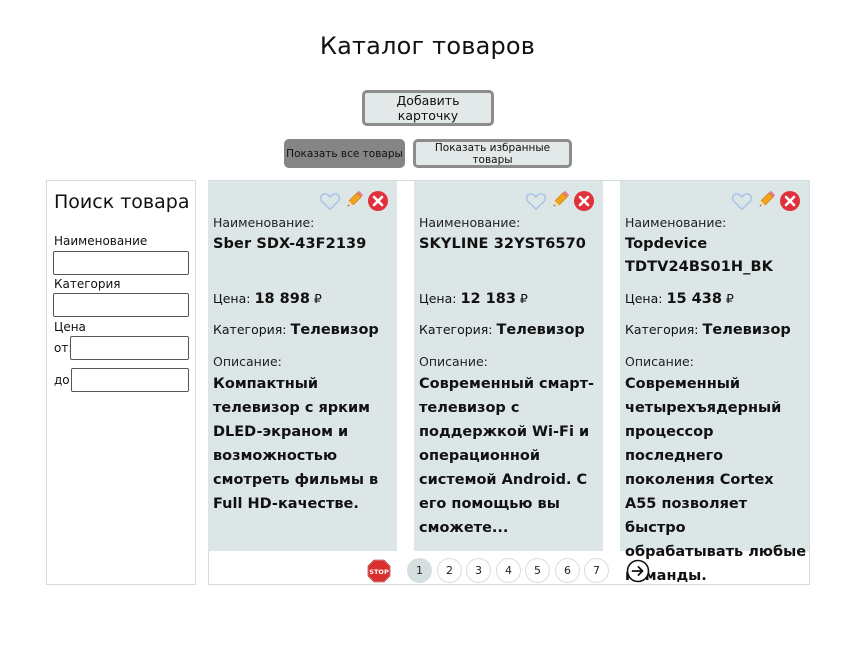 The height and width of the screenshot is (652, 855). What do you see at coordinates (502, 244) in the screenshot?
I see `product-name: SKYLINE 32YST6570` at bounding box center [502, 244].